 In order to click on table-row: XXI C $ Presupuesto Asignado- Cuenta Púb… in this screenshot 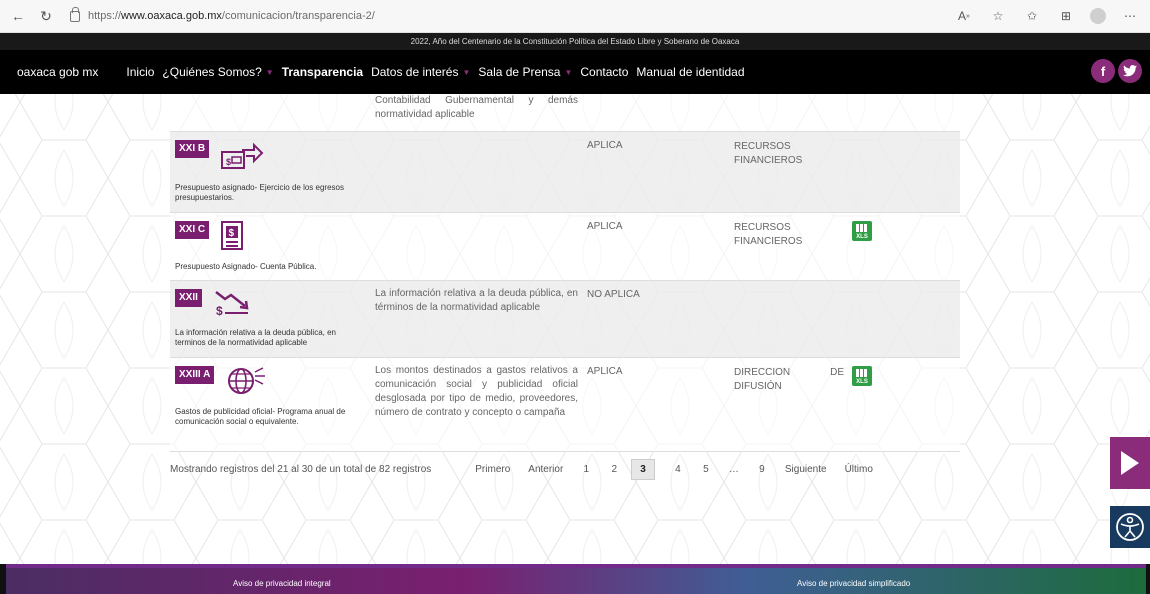, I will do `click(565, 247)`.